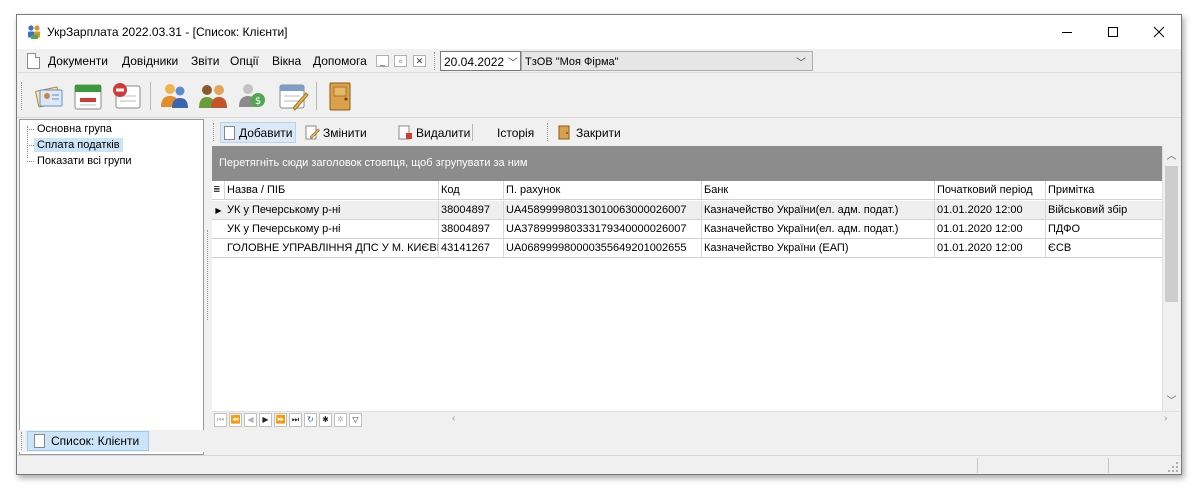 The image size is (1199, 492). What do you see at coordinates (252, 96) in the screenshot?
I see `user-money-icon: $` at bounding box center [252, 96].